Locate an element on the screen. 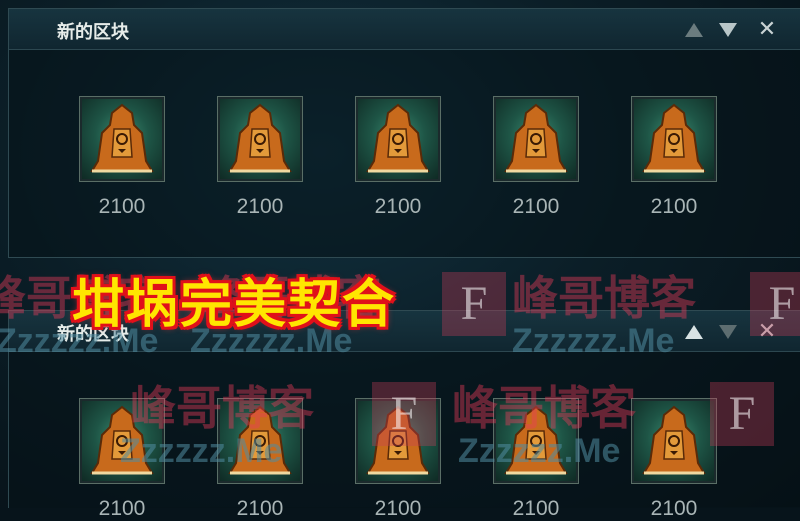 Image resolution: width=800 pixels, height=521 pixels. block-header: 新的区块 ✕ is located at coordinates (404, 29).